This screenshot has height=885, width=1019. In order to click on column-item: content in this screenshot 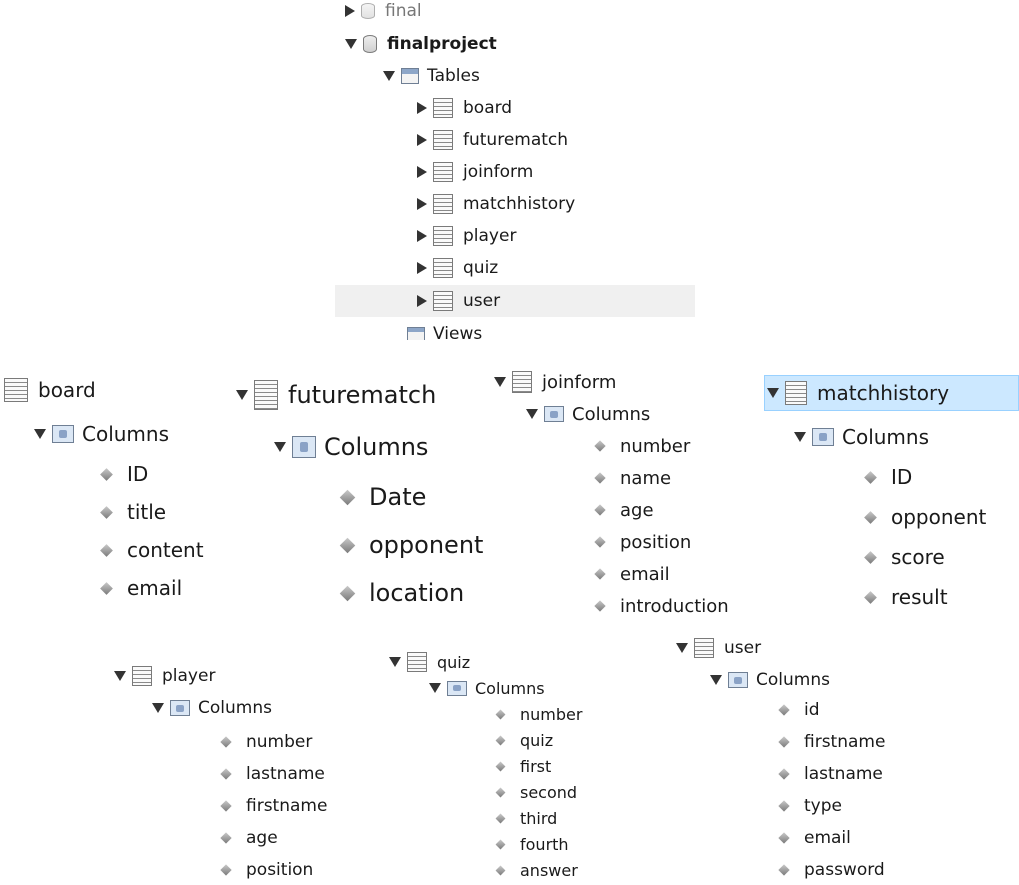, I will do `click(115, 550)`.